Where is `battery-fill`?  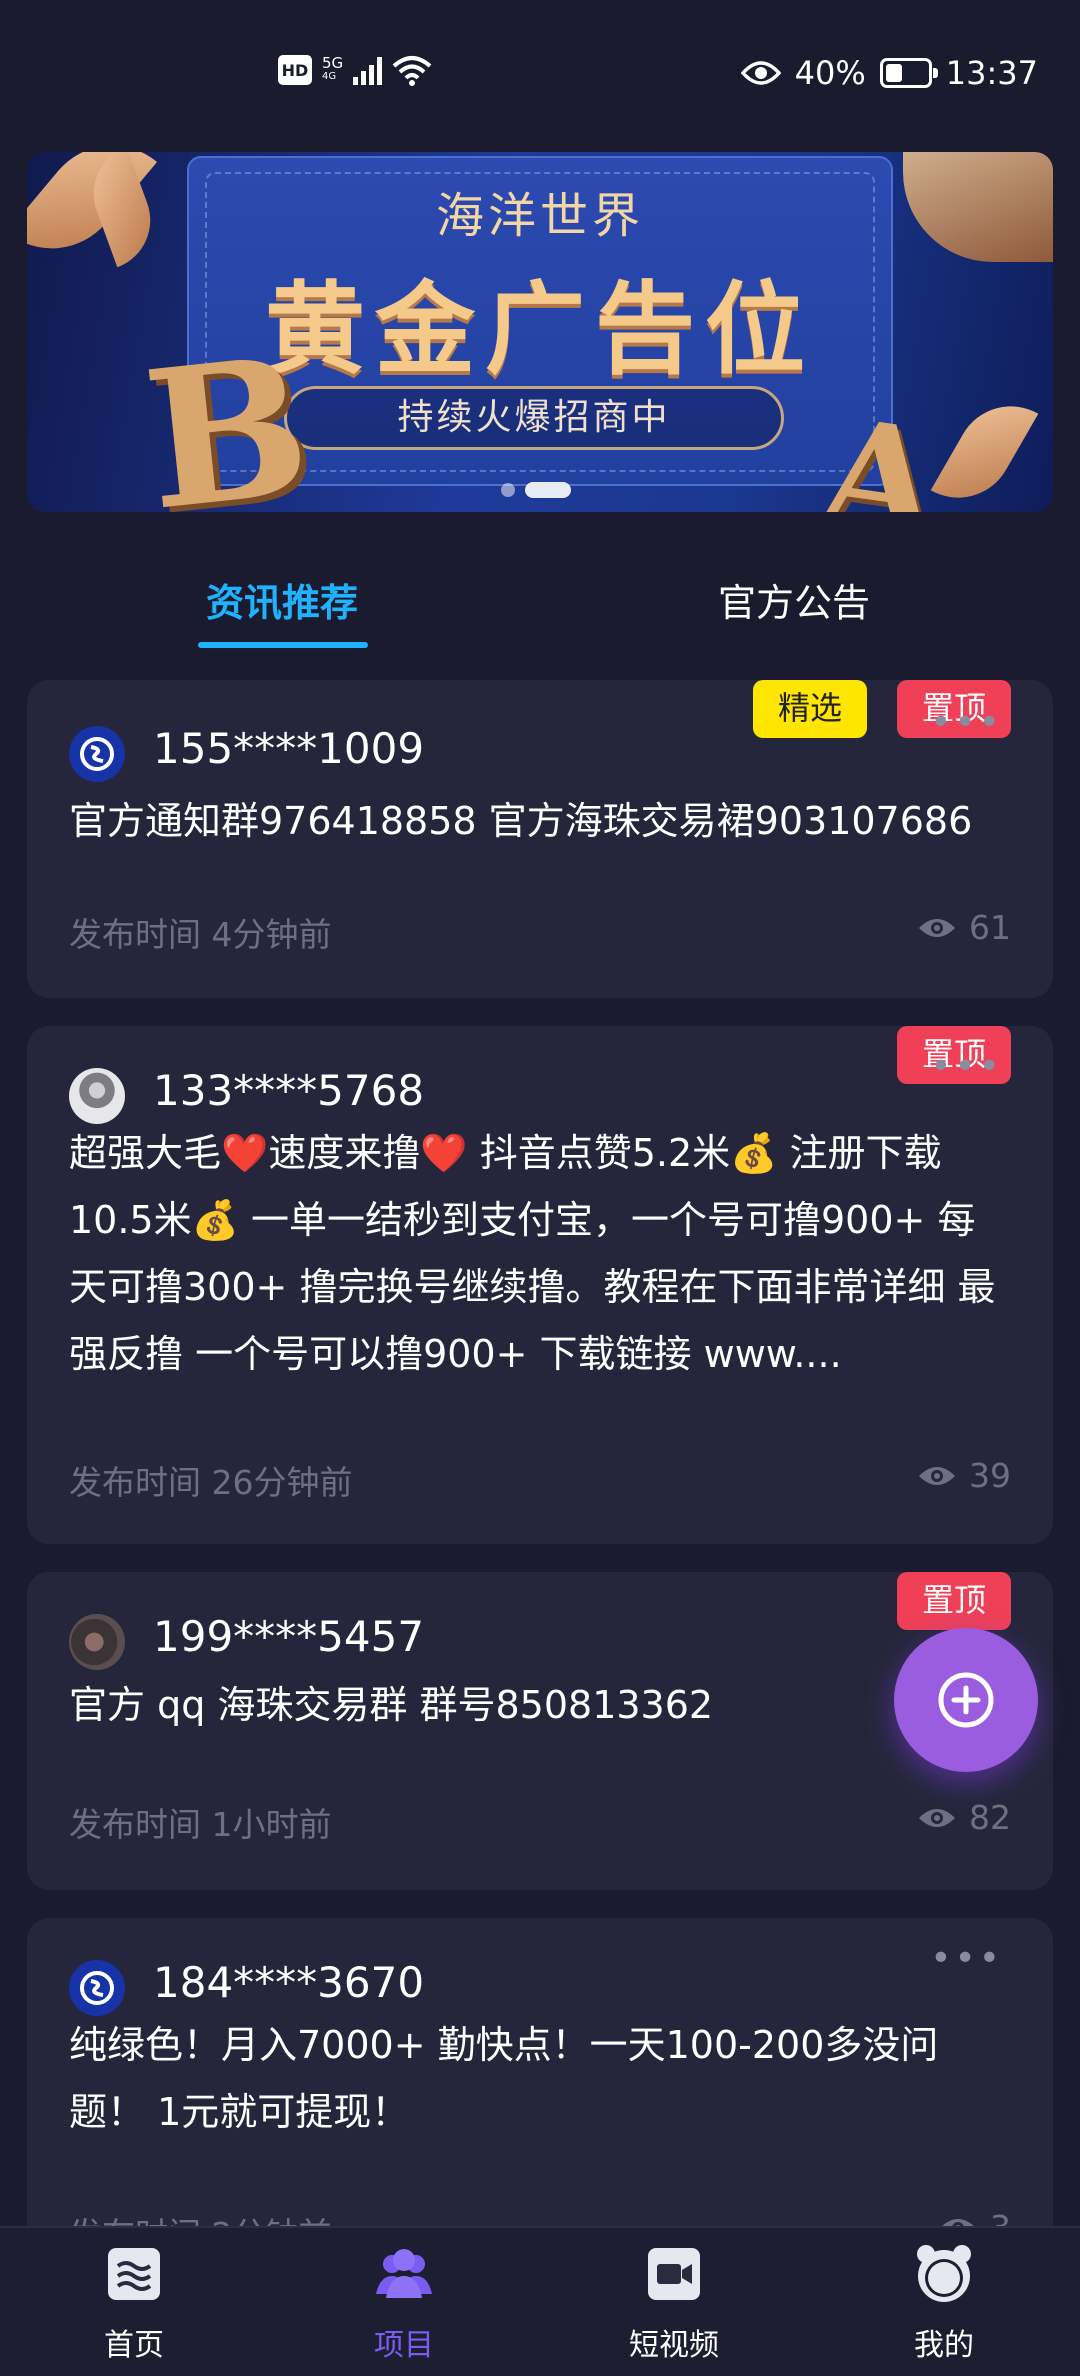
battery-fill is located at coordinates (893, 73).